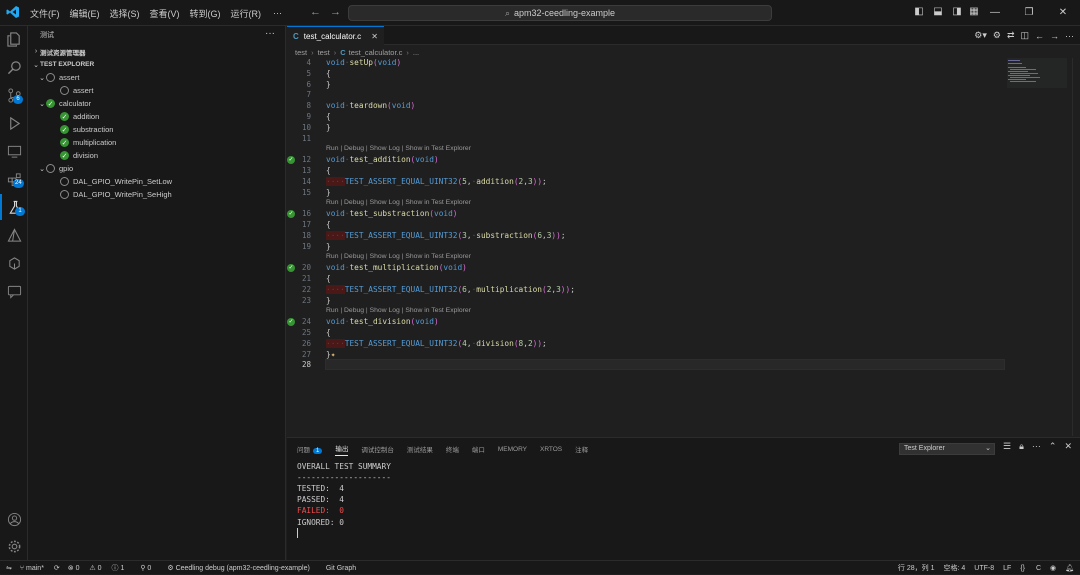 Image resolution: width=1080 pixels, height=575 pixels. Describe the element at coordinates (333, 354) in the screenshot. I see `ai-sparkle-icon: ✦` at that location.